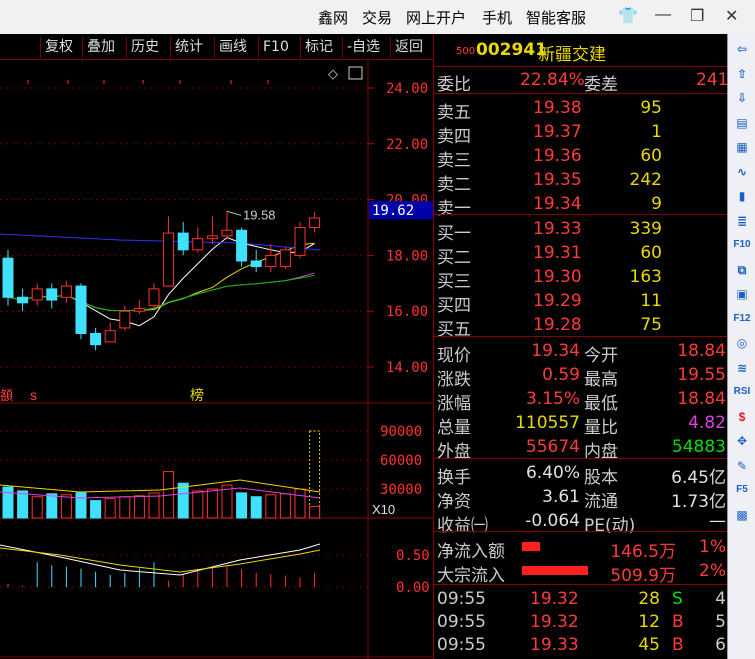 The width and height of the screenshot is (755, 659). What do you see at coordinates (628, 16) in the screenshot?
I see `shirt-icon: 👕` at bounding box center [628, 16].